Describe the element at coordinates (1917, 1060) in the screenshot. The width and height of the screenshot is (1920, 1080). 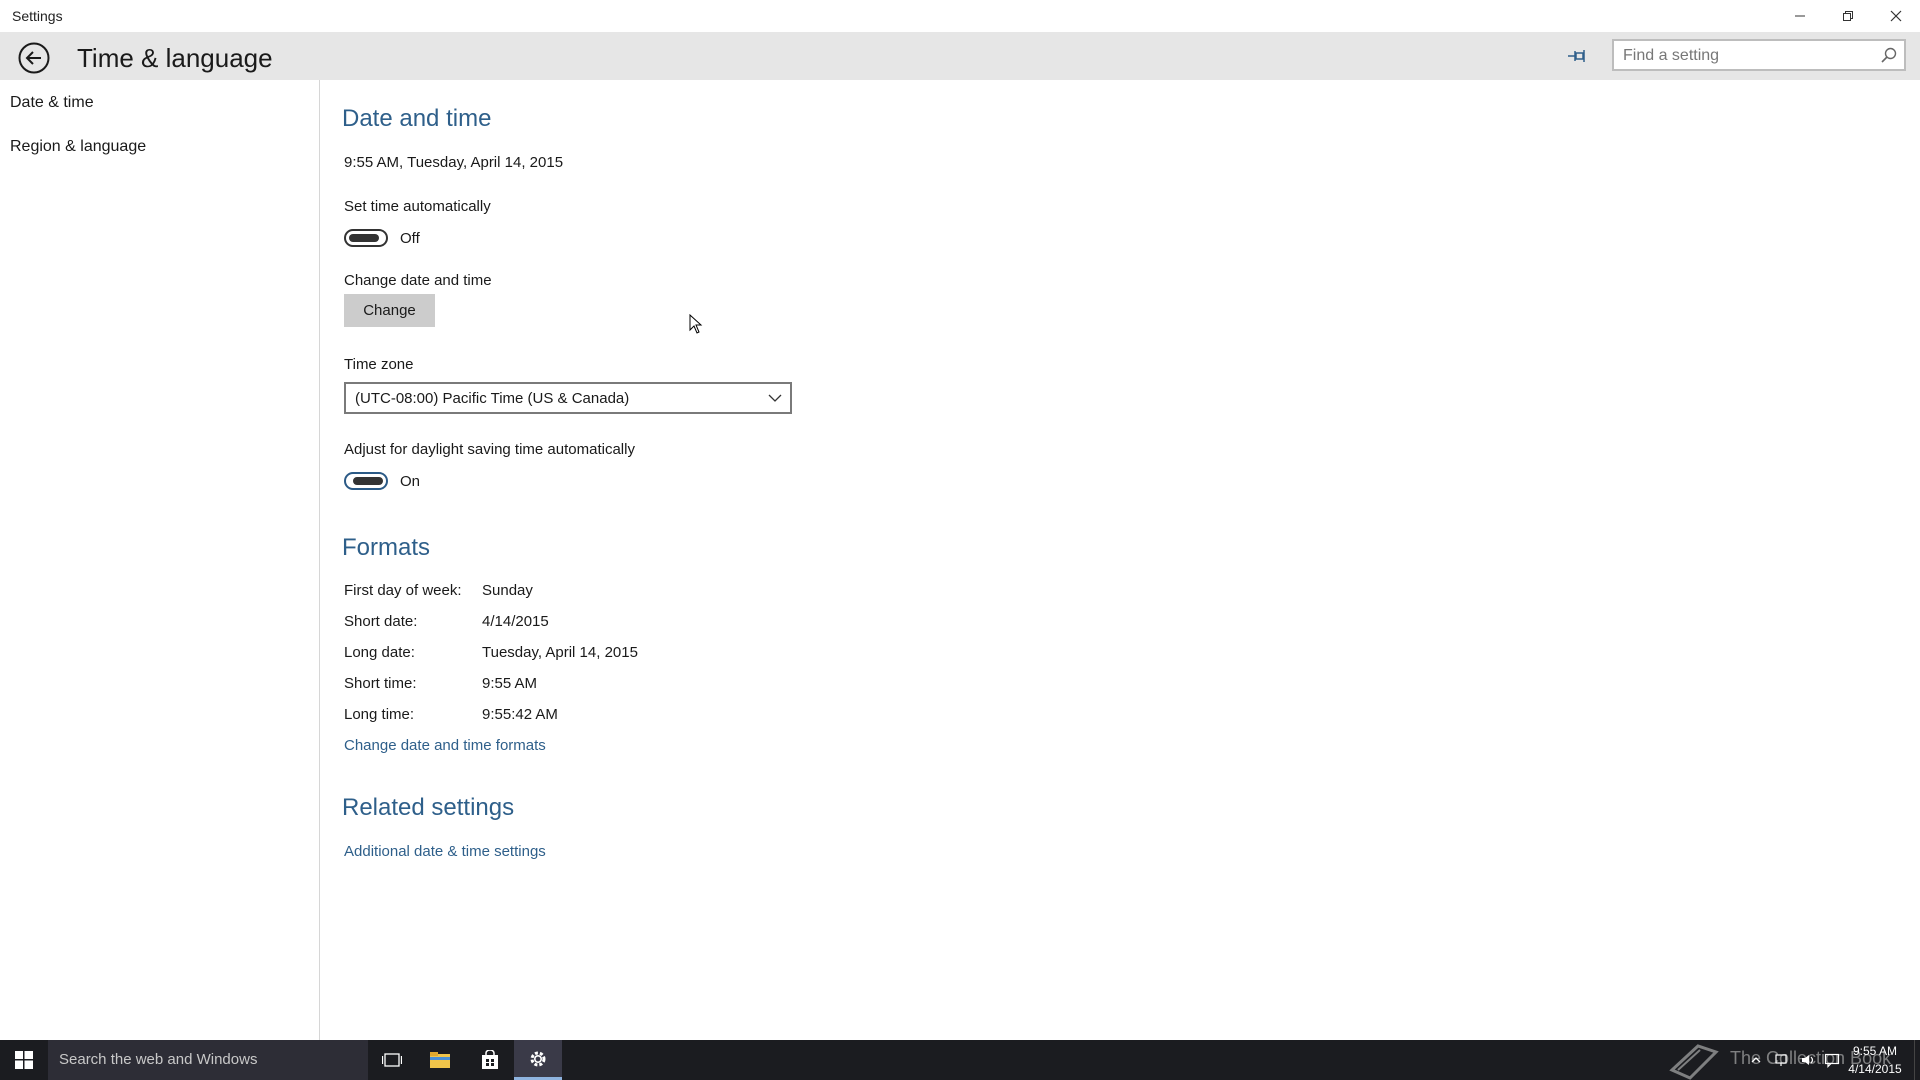
I see `show-desktop-button` at that location.